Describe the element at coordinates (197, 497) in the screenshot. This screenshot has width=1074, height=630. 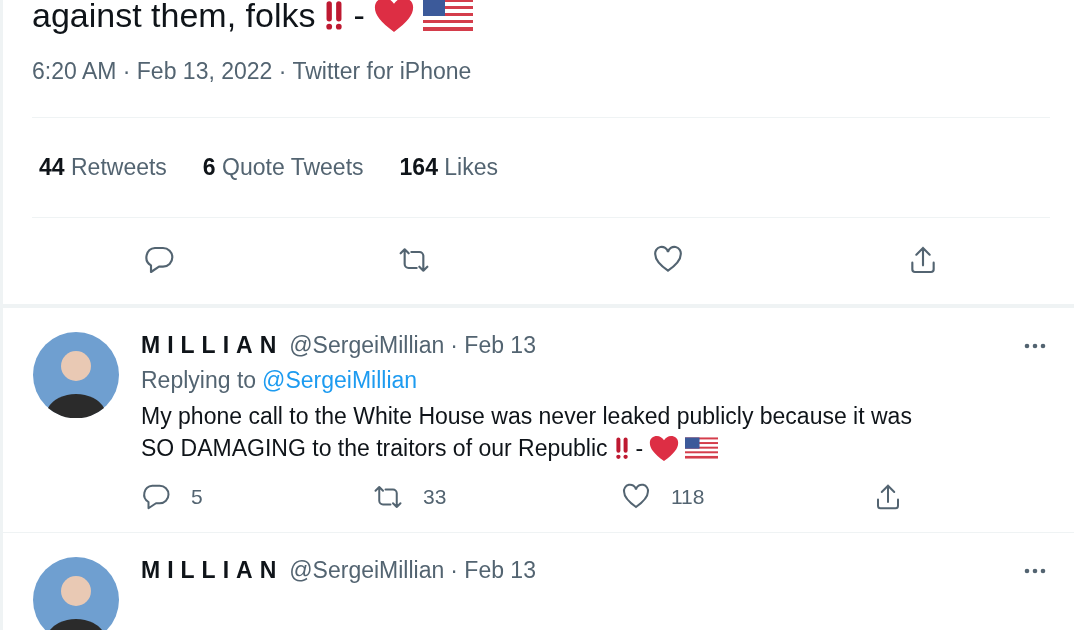
I see `reply-count: 5` at that location.